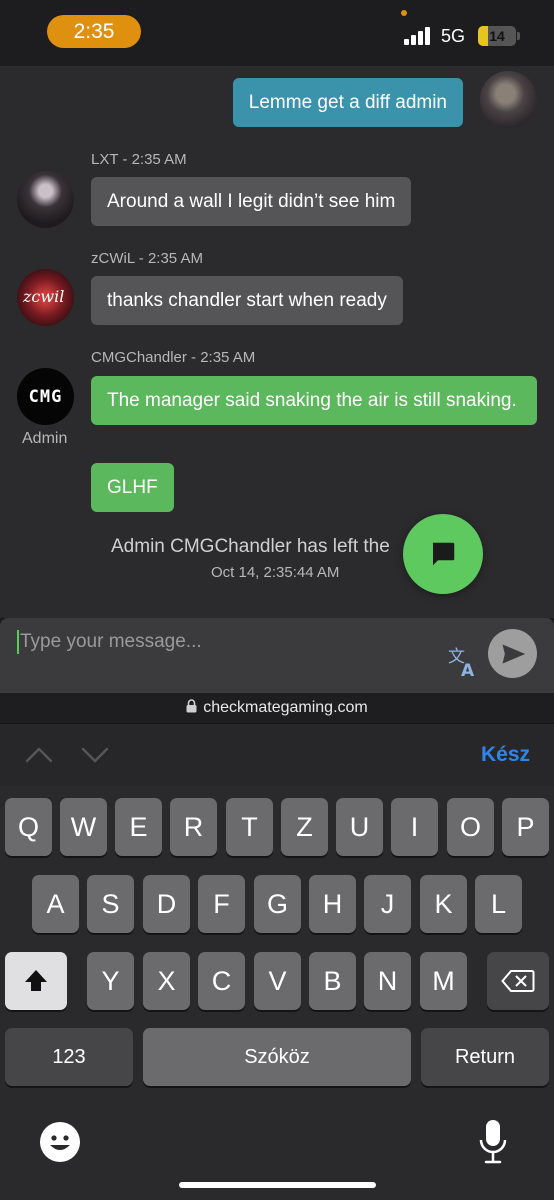  I want to click on avatar-zcwil: zcwil, so click(45, 297).